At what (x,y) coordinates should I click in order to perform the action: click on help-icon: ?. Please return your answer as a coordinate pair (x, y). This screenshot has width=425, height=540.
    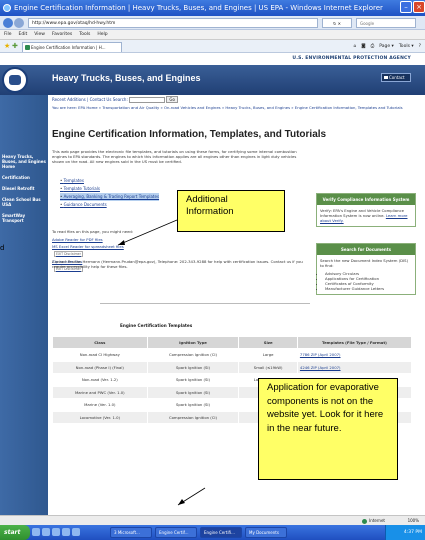
    Looking at the image, I should click on (420, 46).